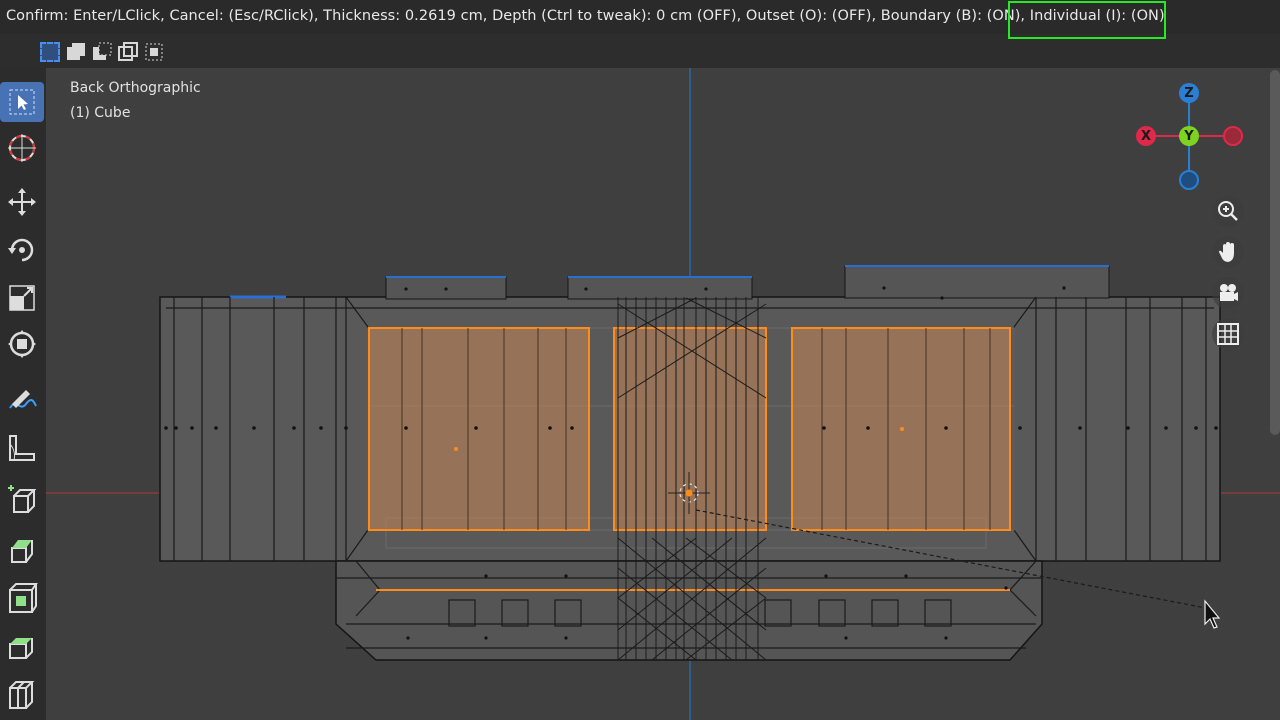 This screenshot has width=1280, height=720. Describe the element at coordinates (22, 448) in the screenshot. I see `measure-icon` at that location.